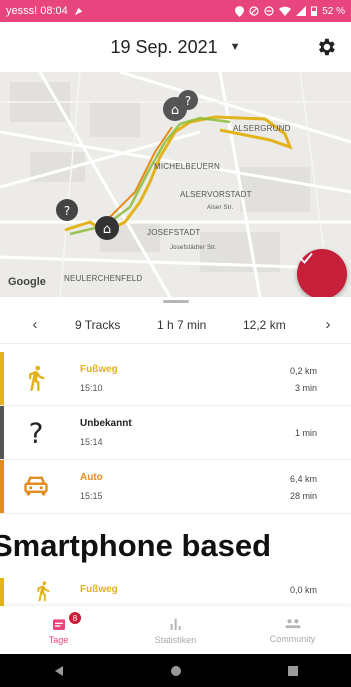 The image size is (351, 687). I want to click on day-summary: ‹ 9 Tracks 1 h 7 min 12,2 km ›, so click(175, 325).